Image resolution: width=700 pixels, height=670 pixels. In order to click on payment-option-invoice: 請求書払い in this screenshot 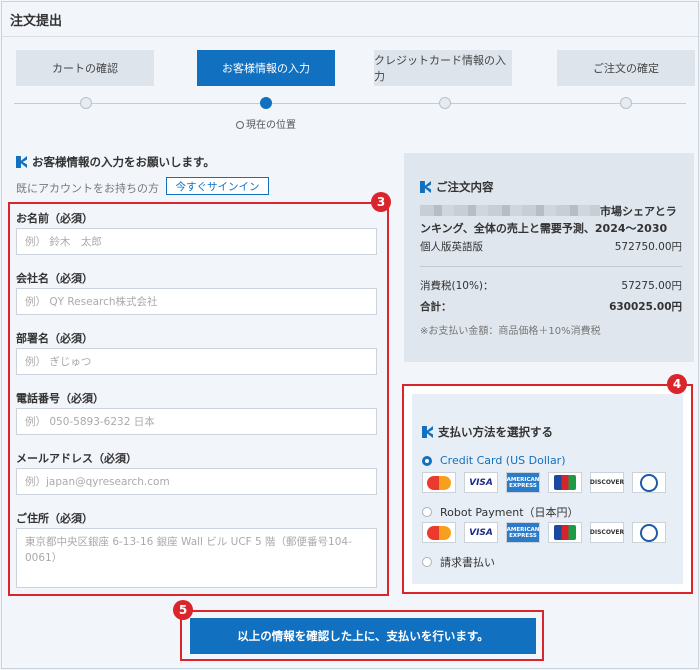, I will do `click(458, 562)`.